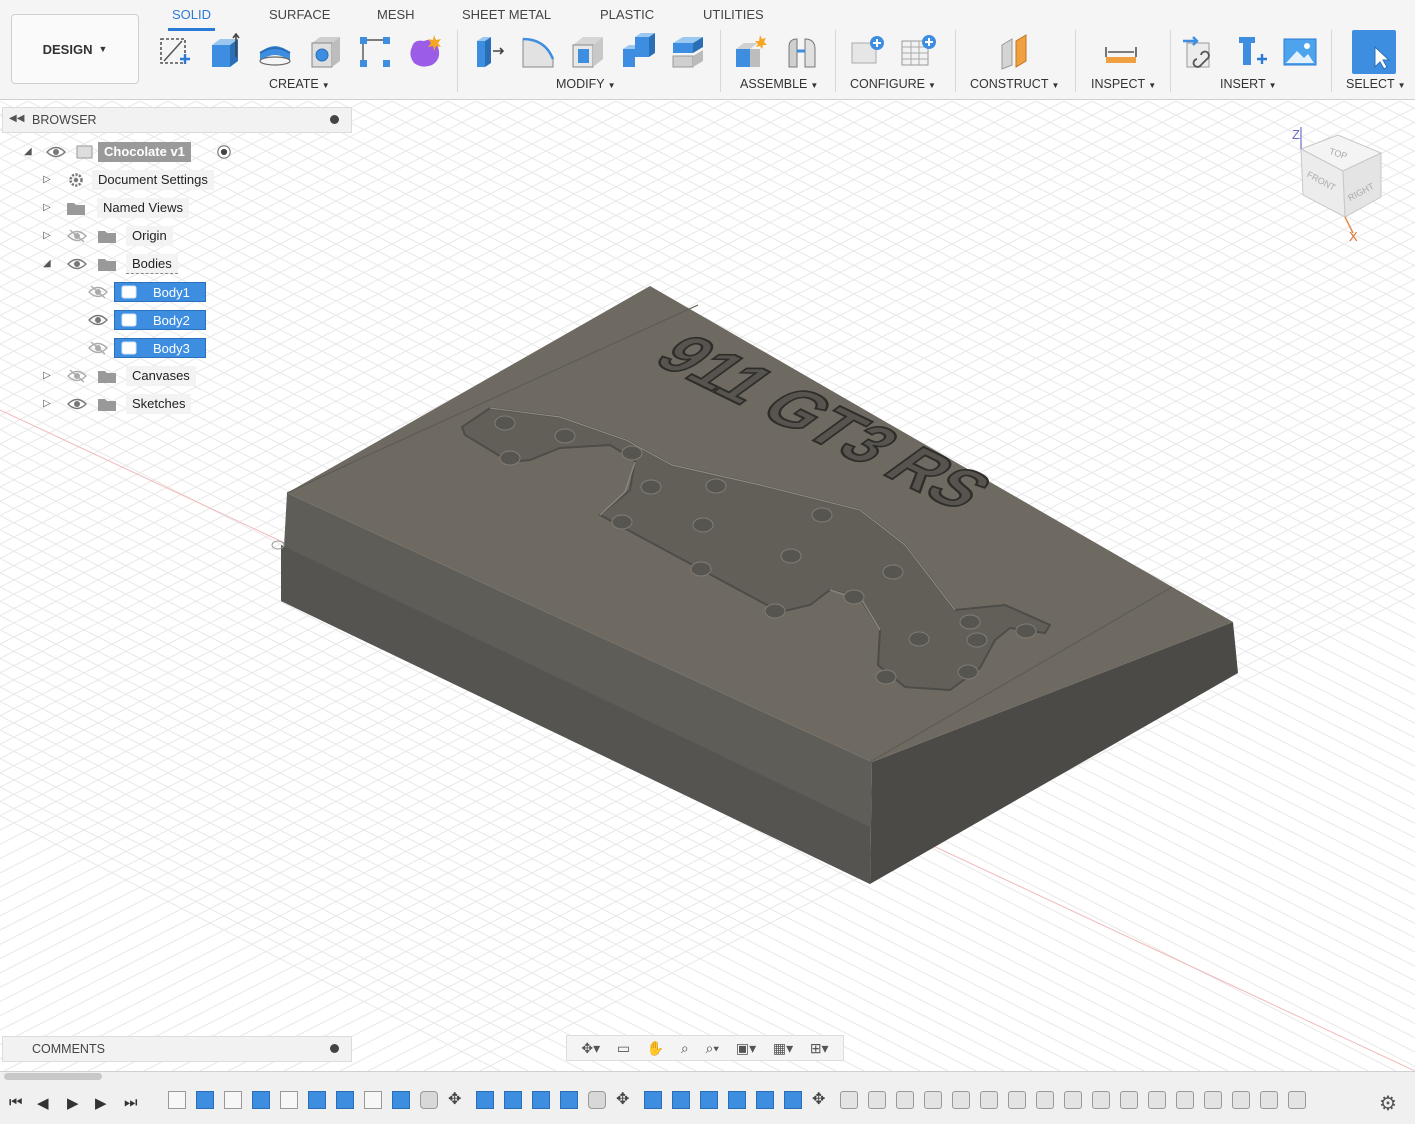  Describe the element at coordinates (488, 52) in the screenshot. I see `press-pull-icon` at that location.